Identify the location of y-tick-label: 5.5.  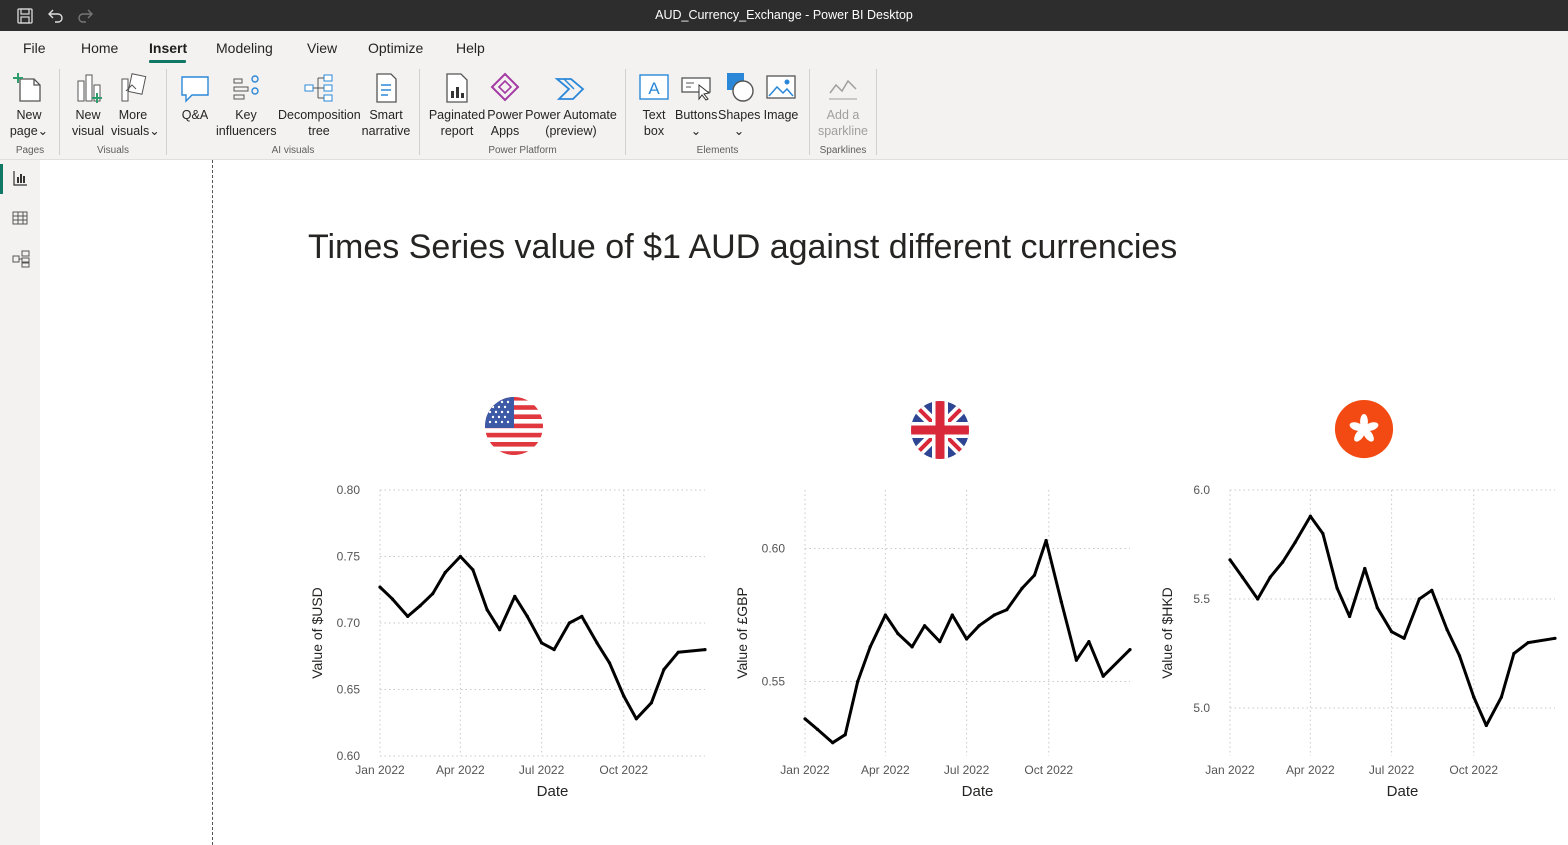
(1201, 599).